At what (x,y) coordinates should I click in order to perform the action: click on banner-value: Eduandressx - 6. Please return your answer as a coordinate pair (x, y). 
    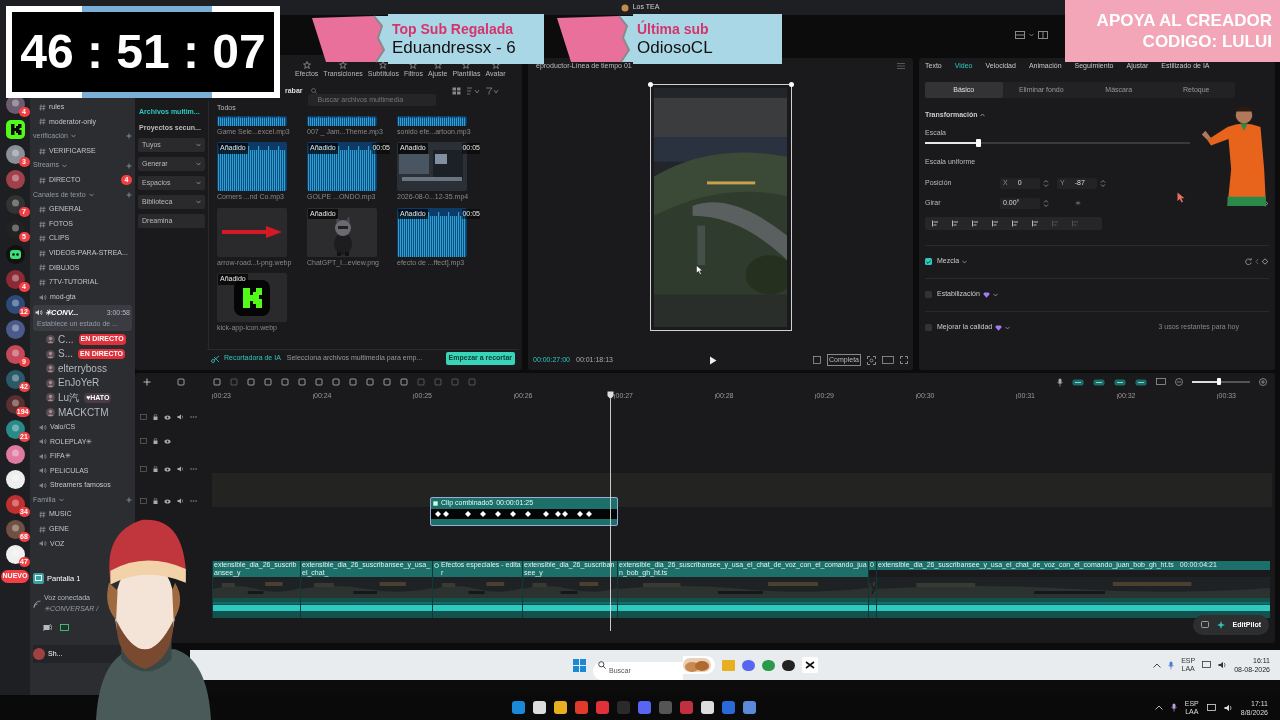
    Looking at the image, I should click on (454, 47).